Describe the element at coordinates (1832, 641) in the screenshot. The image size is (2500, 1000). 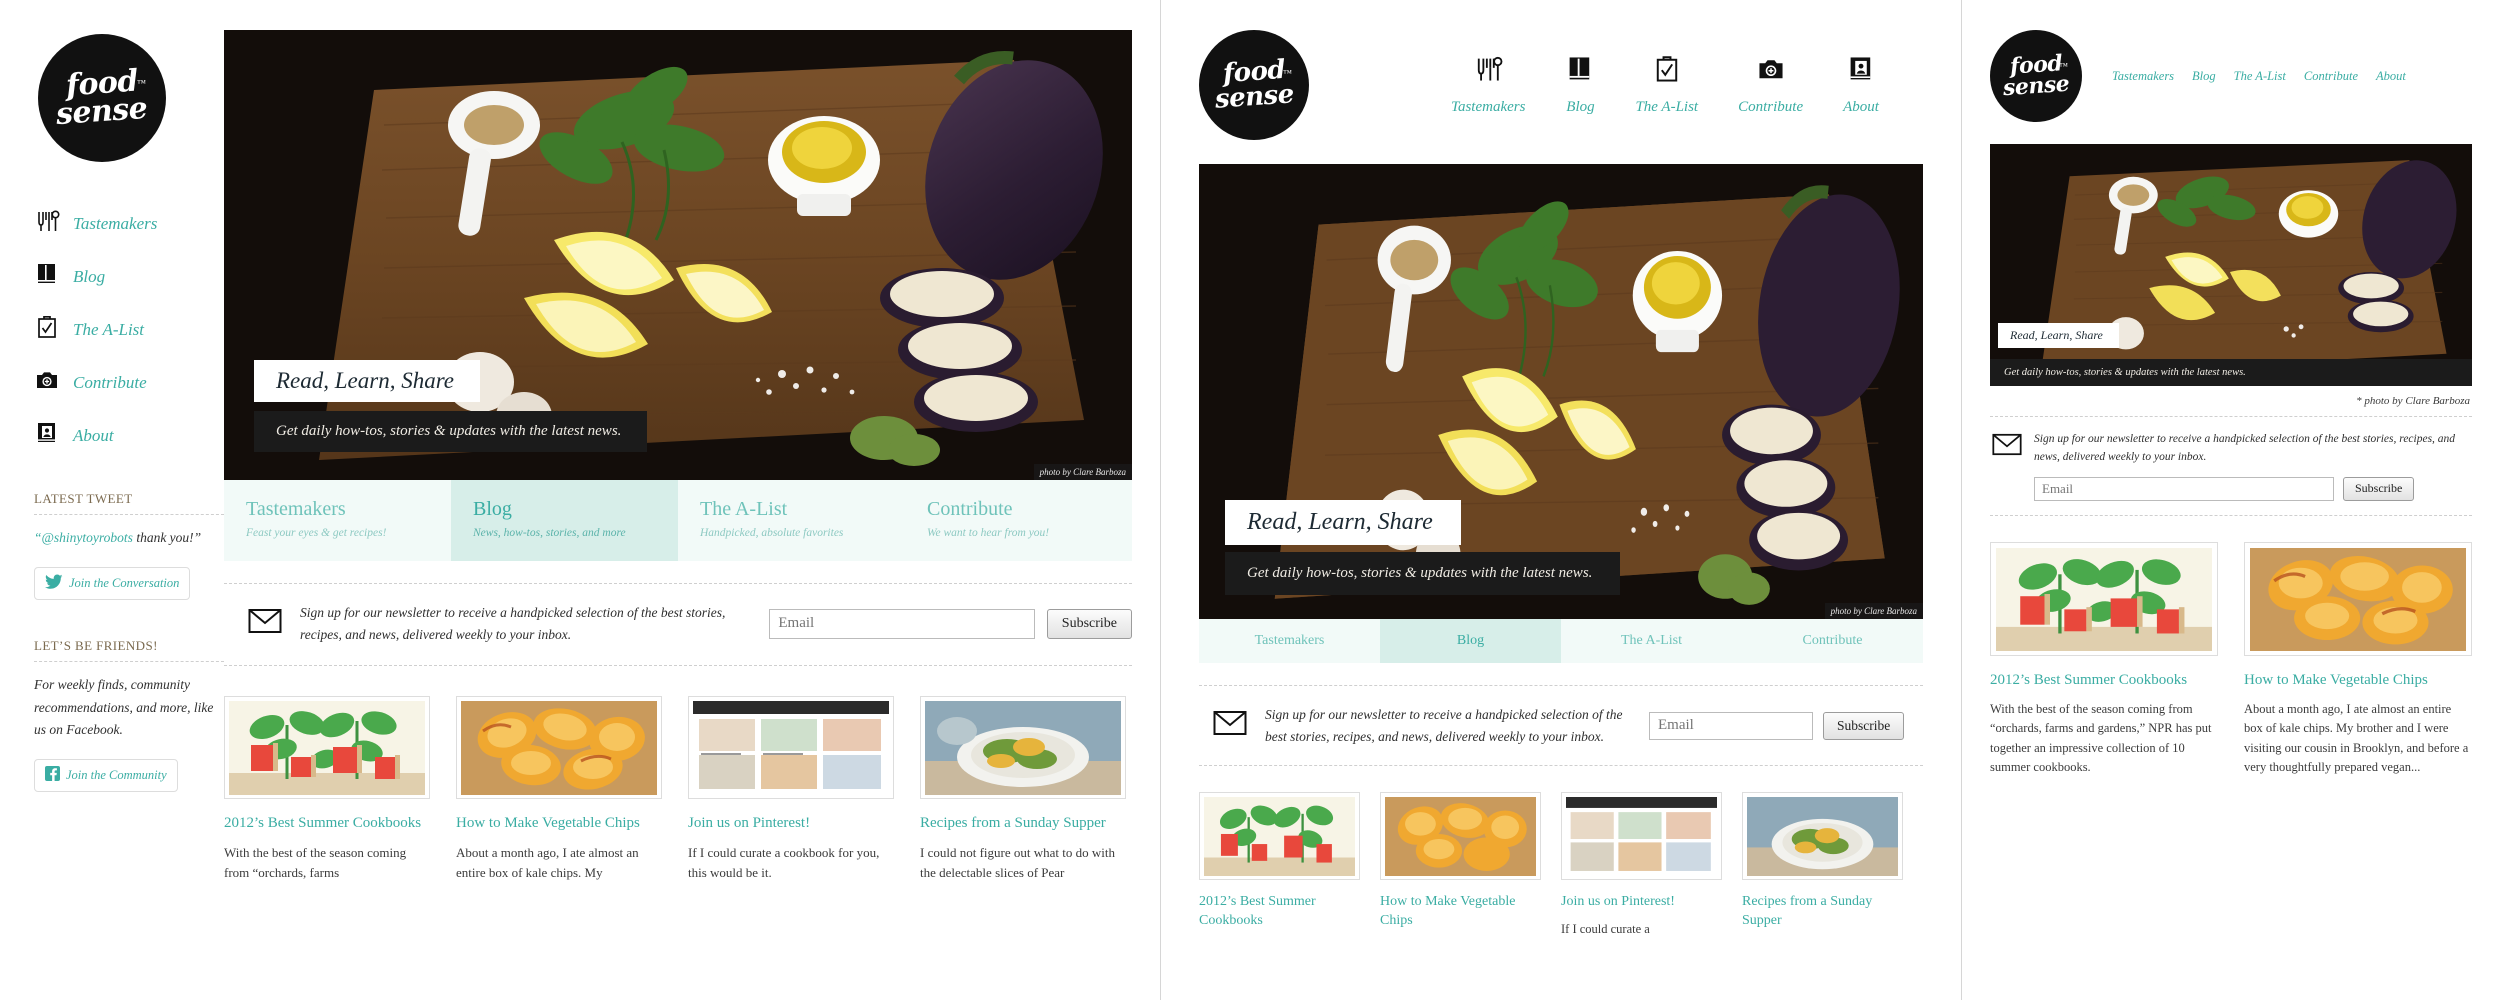
I see `tab-contribute: Contribute` at that location.